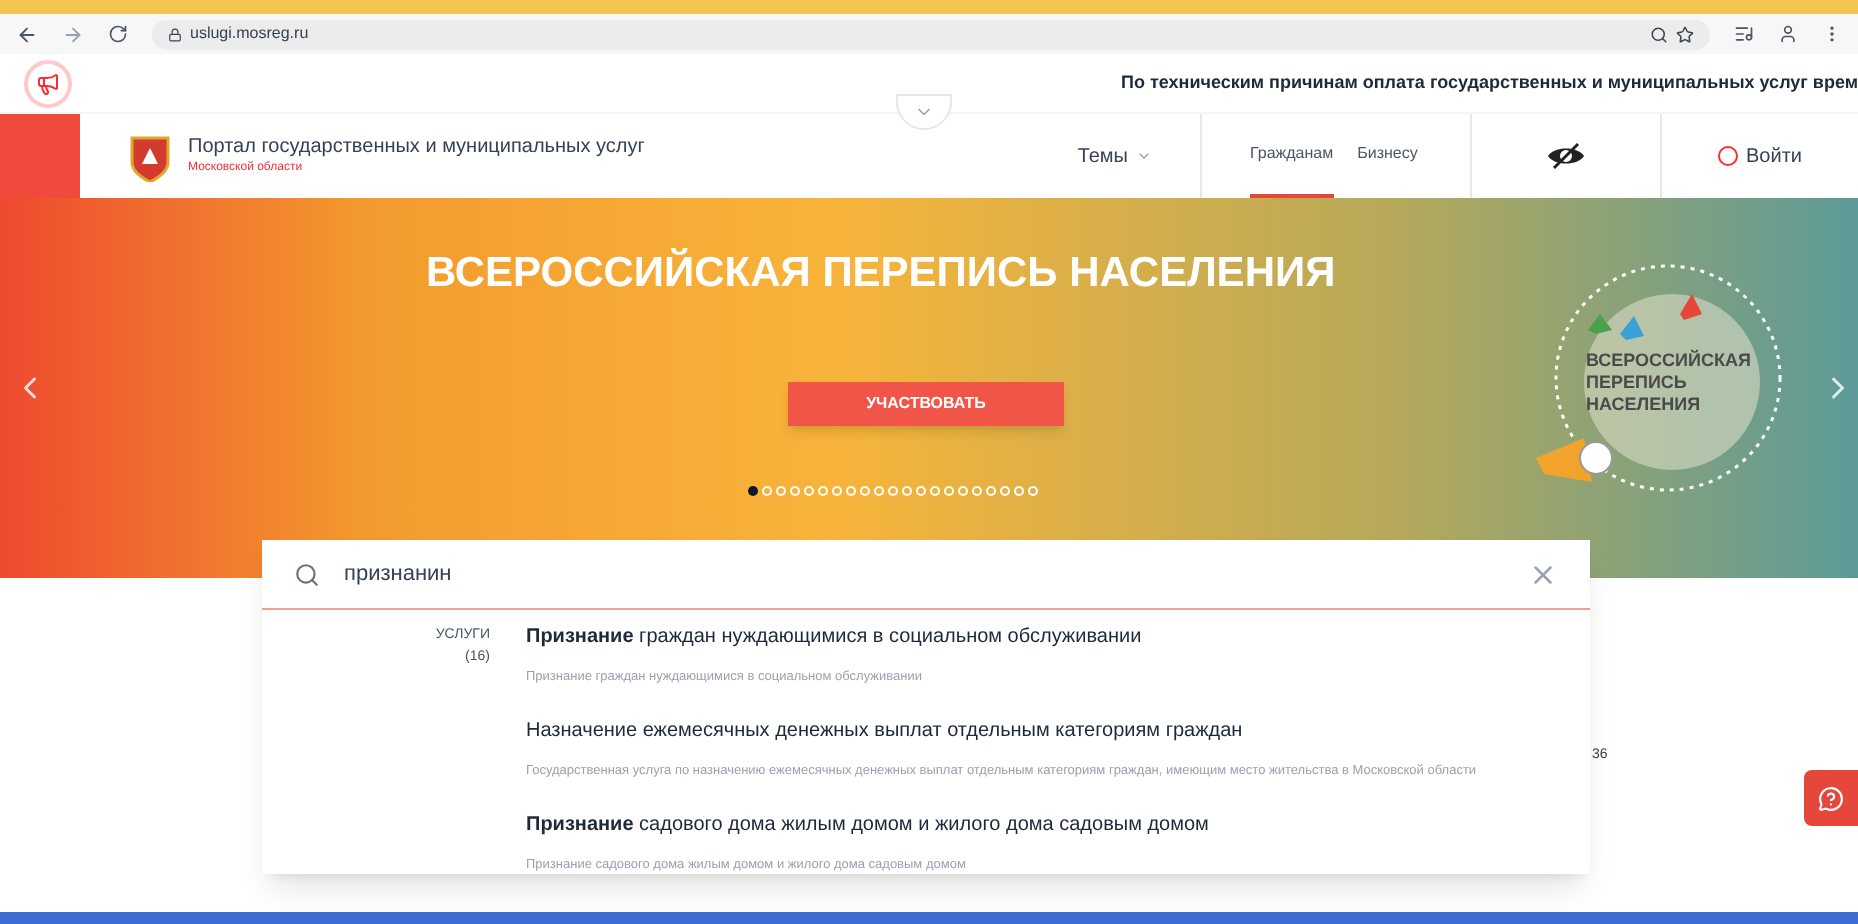 This screenshot has width=1858, height=924. I want to click on result-title: Признание садового дома жилым домом и жилого дома садовым домом, so click(868, 825).